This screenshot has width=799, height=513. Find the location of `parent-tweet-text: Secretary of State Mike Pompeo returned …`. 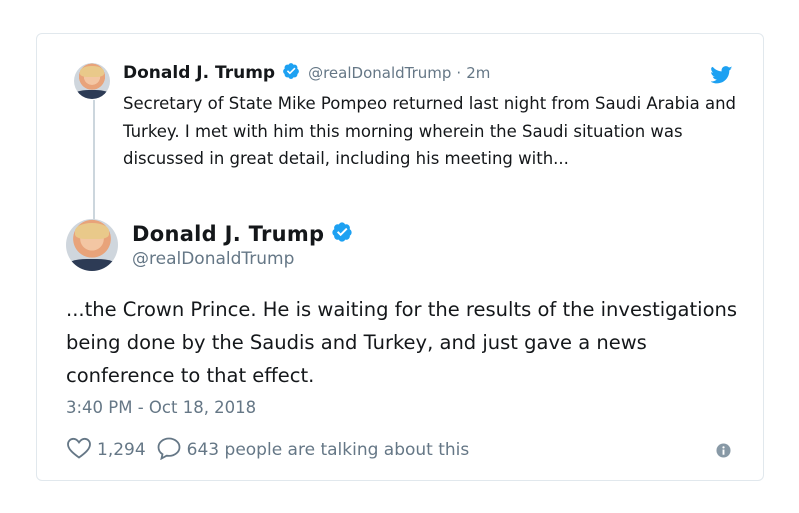

parent-tweet-text: Secretary of State Mike Pompeo returned … is located at coordinates (430, 131).